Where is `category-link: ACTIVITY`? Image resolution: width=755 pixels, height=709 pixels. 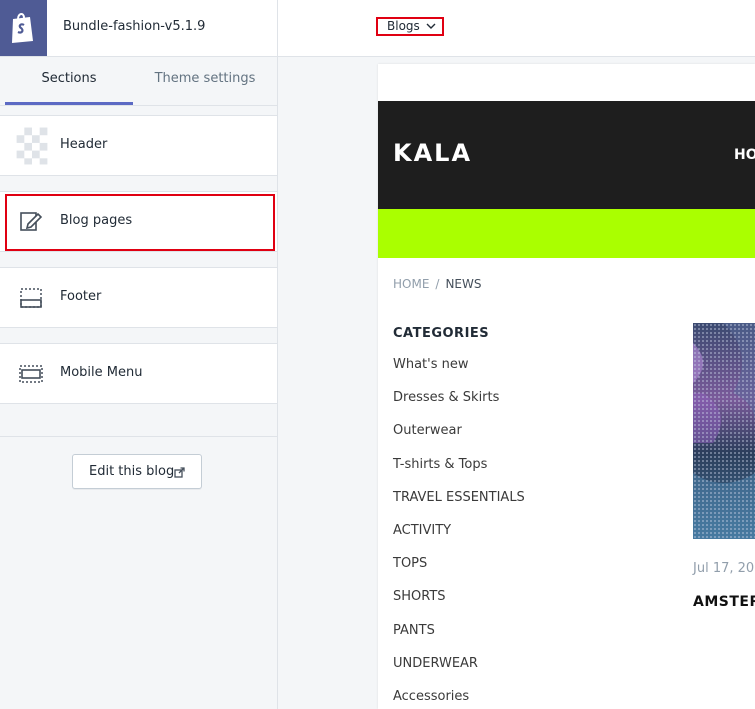
category-link: ACTIVITY is located at coordinates (459, 539).